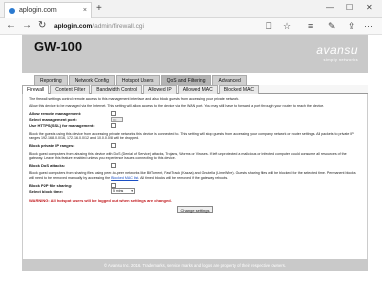 The image size is (382, 293). I want to click on tab-network-config: Network Config, so click(91, 80).